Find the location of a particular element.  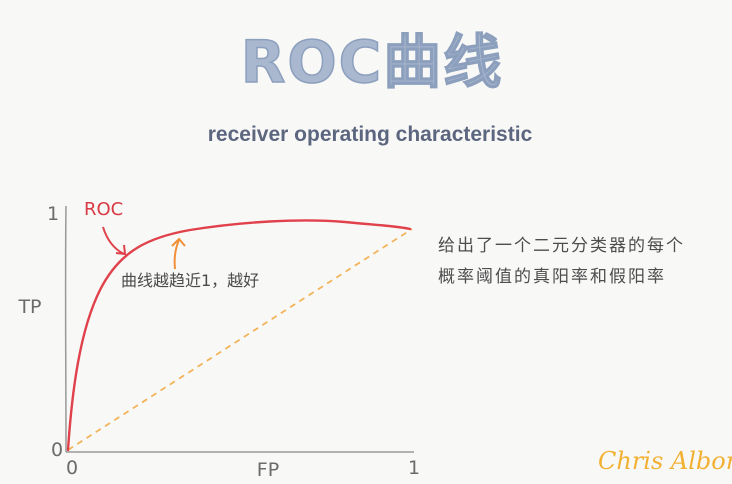

author-signature: Chris Albon is located at coordinates (665, 461).